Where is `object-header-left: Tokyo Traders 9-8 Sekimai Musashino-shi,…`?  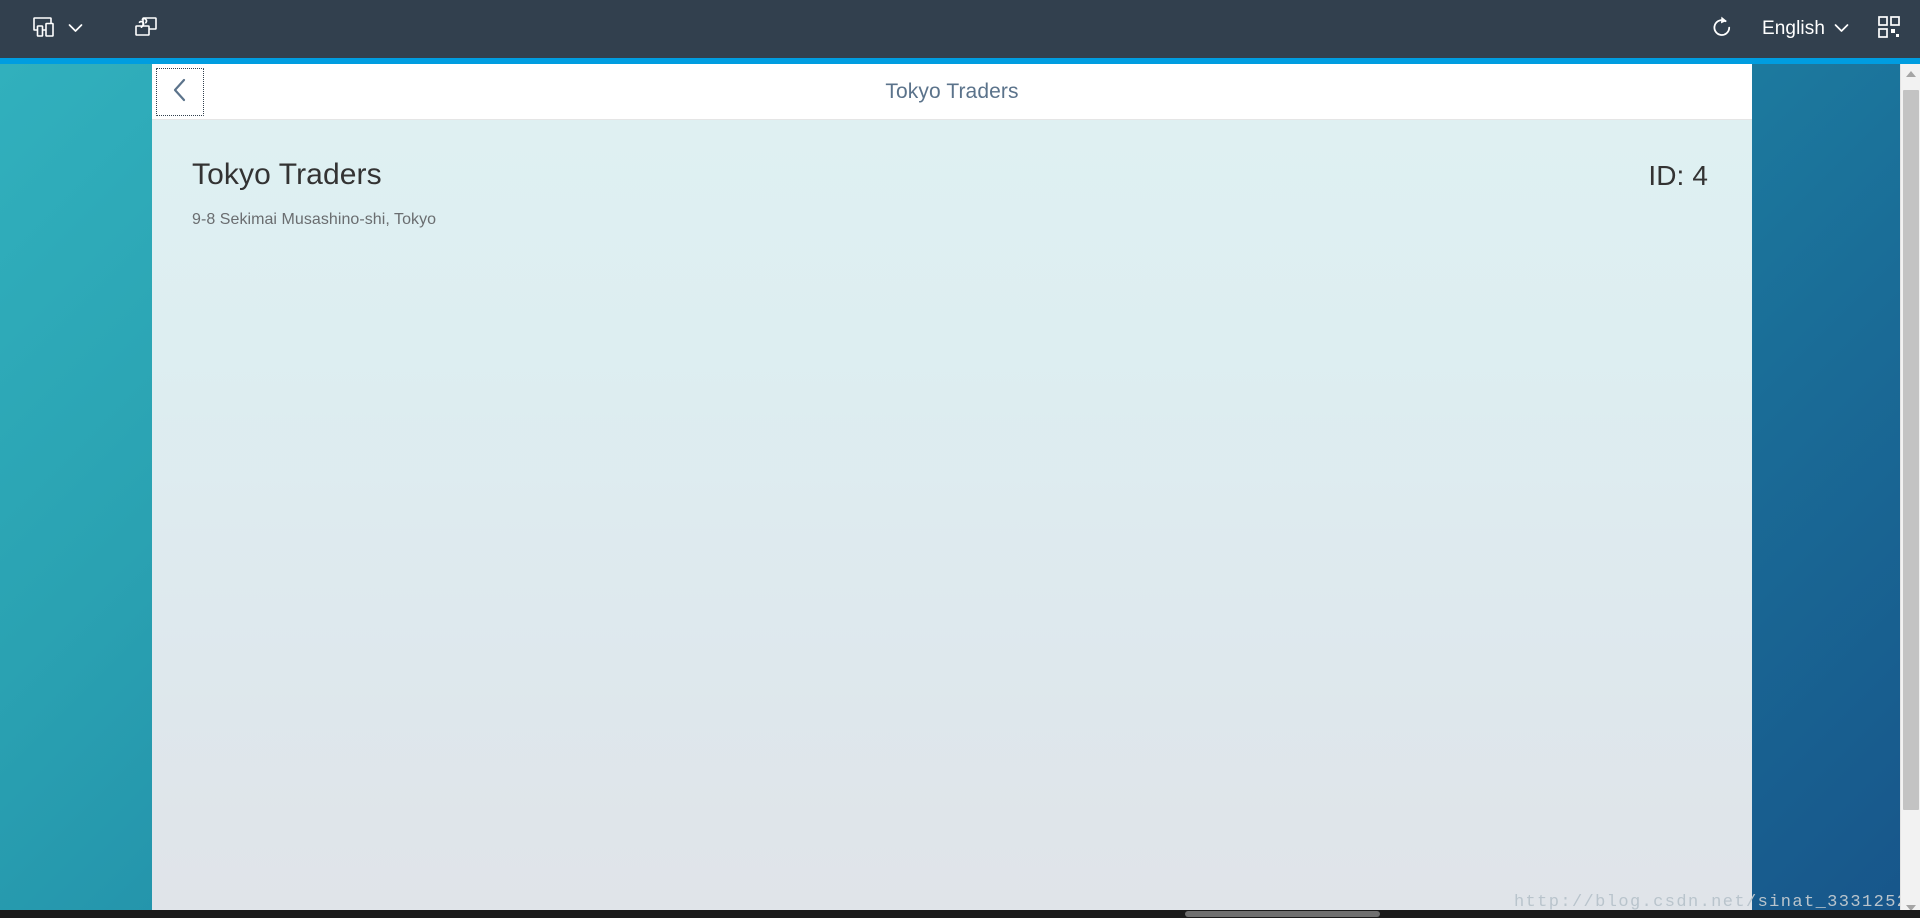 object-header-left: Tokyo Traders 9-8 Sekimai Musashino-shi,… is located at coordinates (314, 193).